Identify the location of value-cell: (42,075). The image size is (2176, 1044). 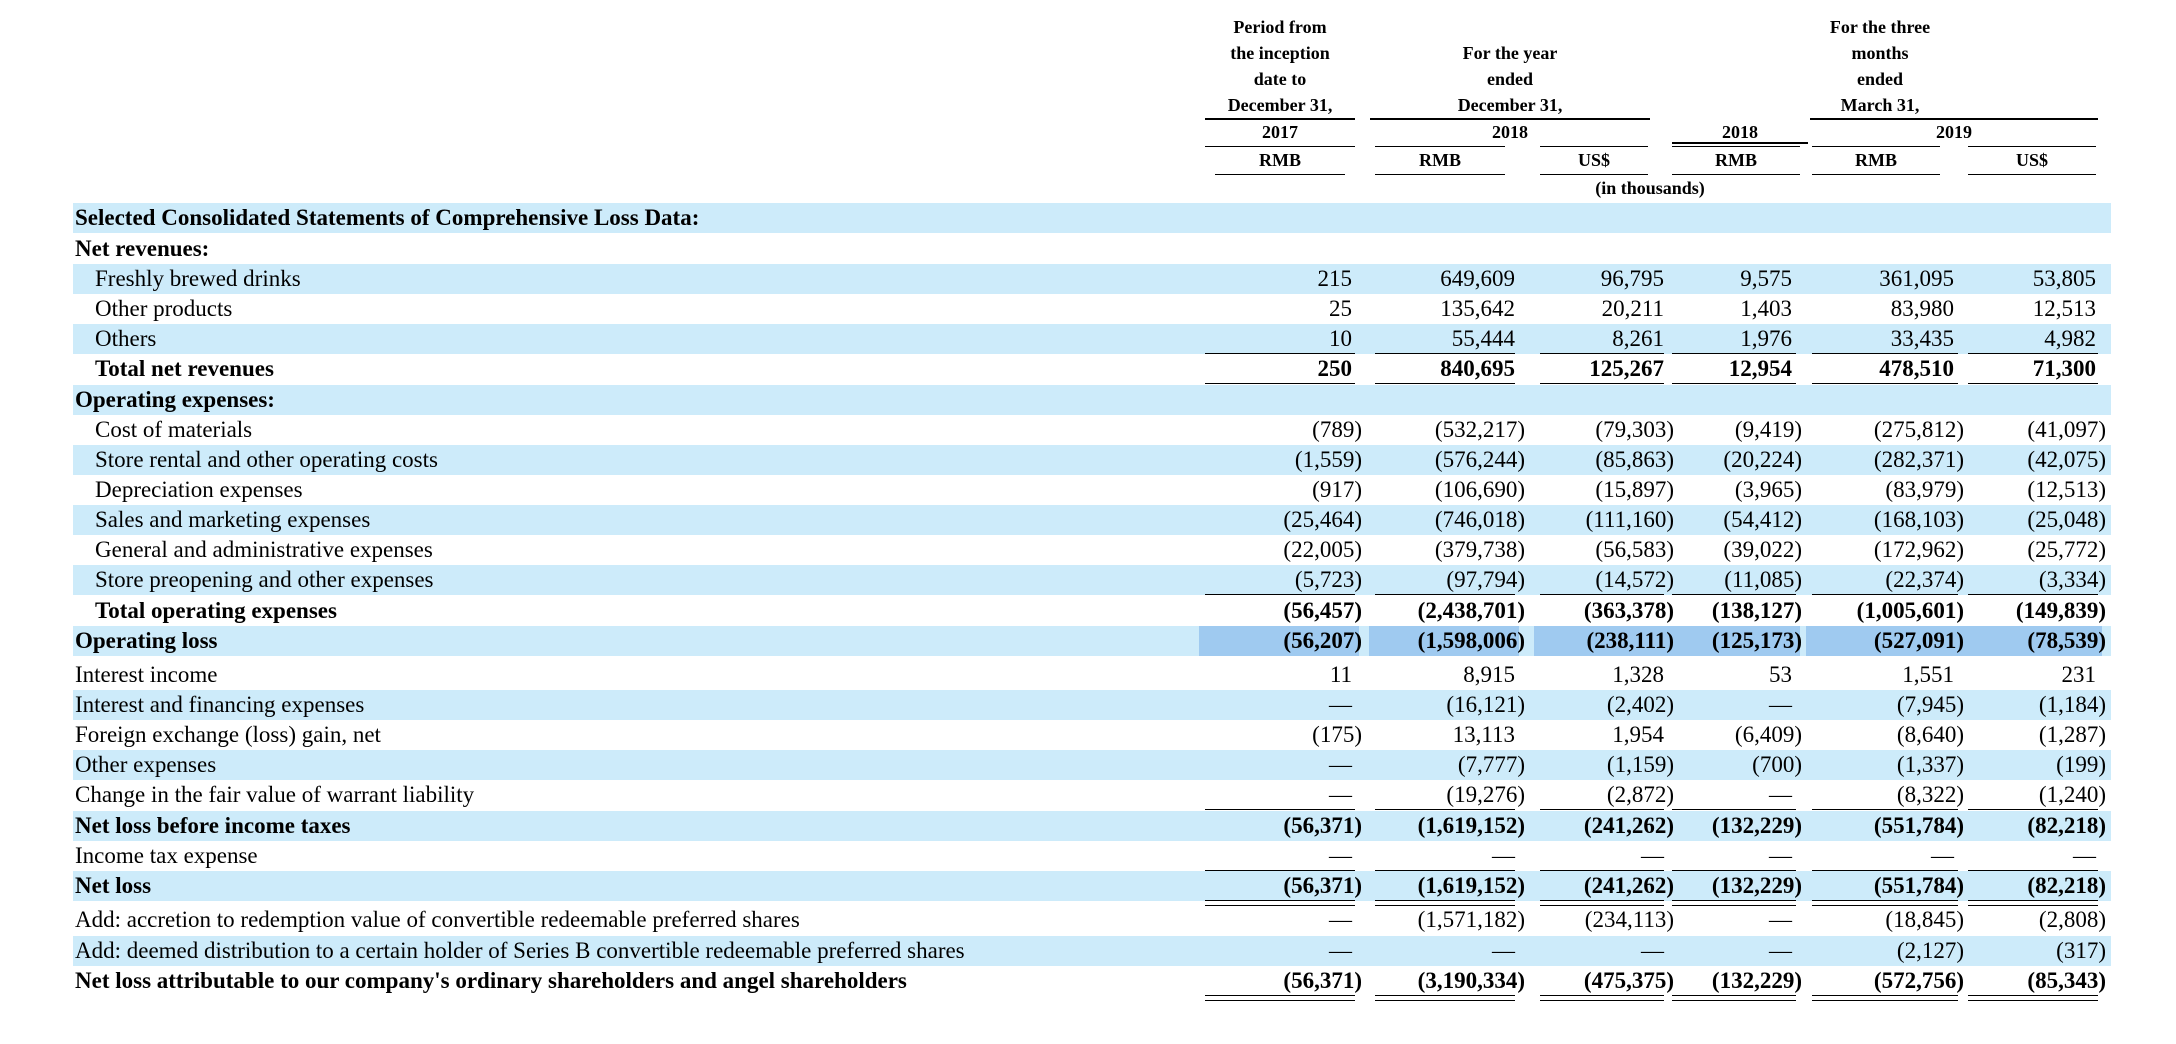
(2066, 459).